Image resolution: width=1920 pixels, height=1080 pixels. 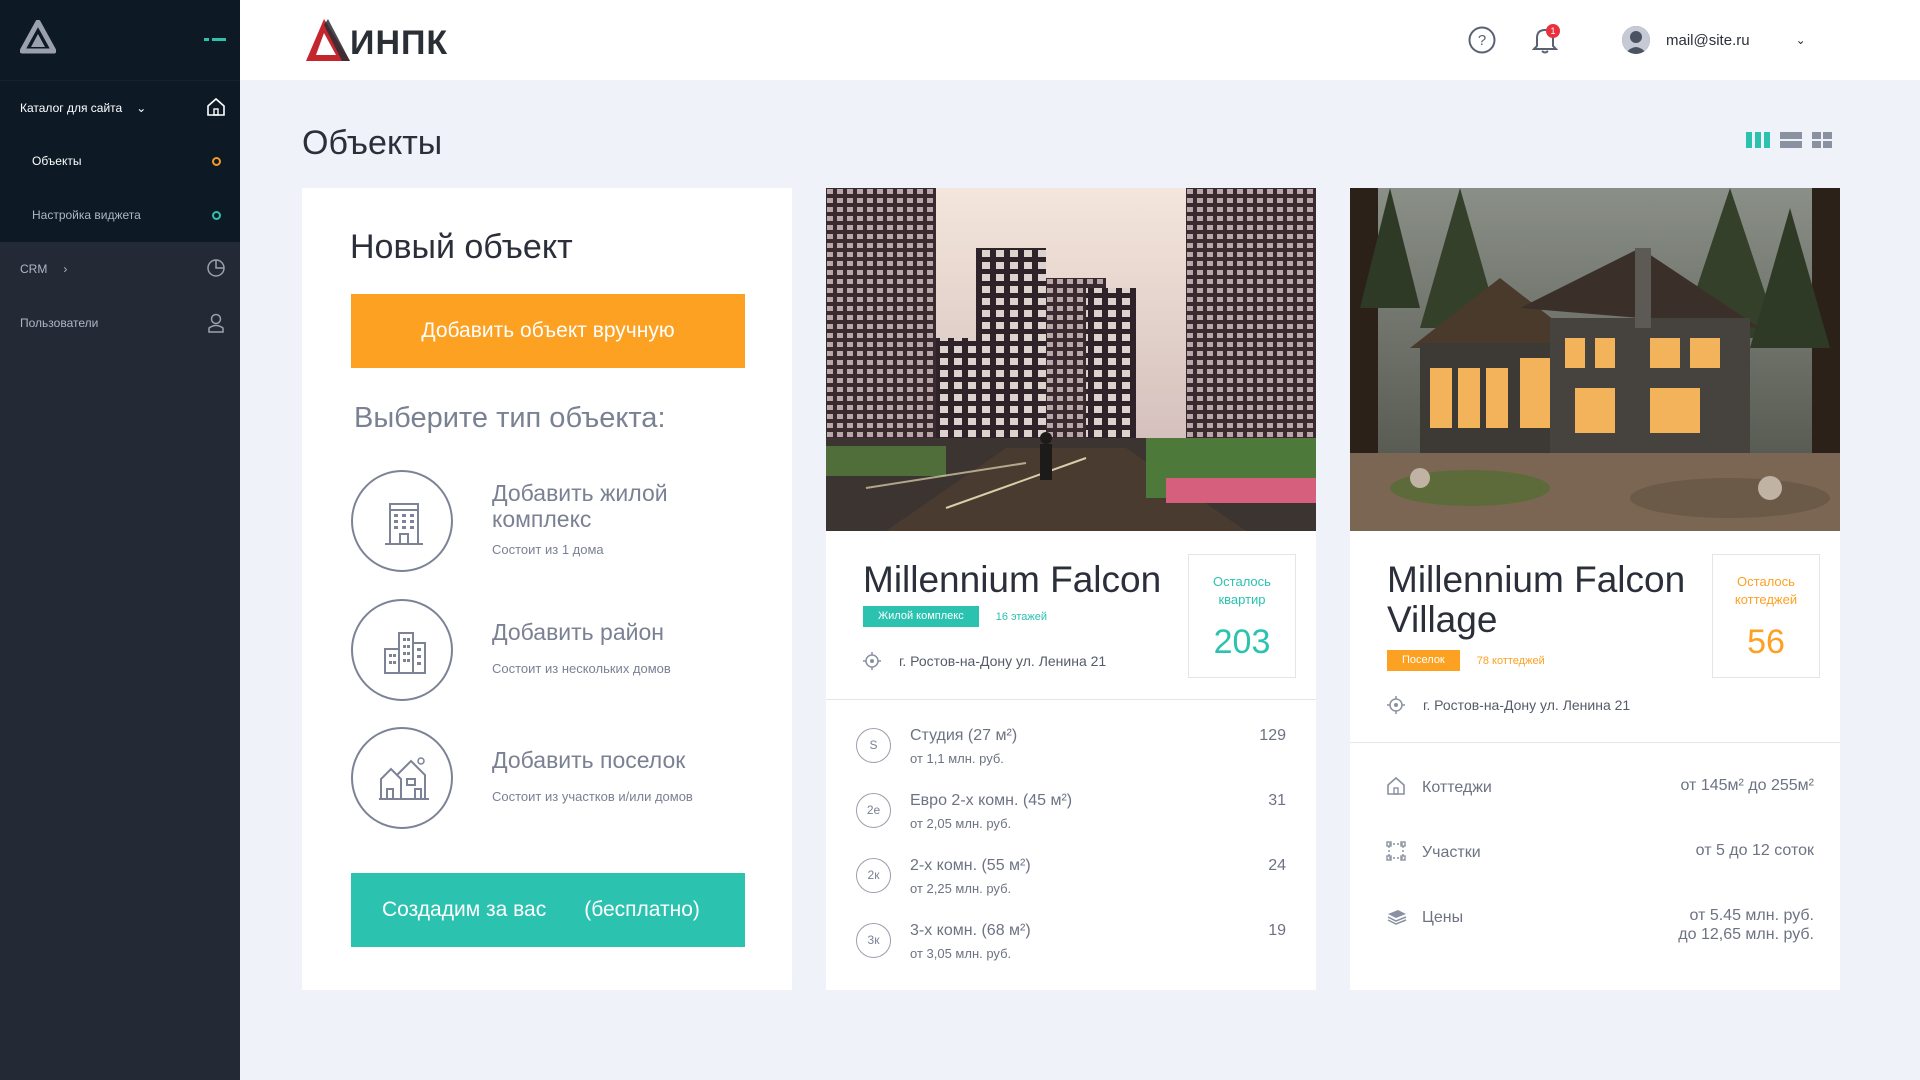 What do you see at coordinates (86, 215) in the screenshot?
I see `sidebar-item-label: Настройка виджета` at bounding box center [86, 215].